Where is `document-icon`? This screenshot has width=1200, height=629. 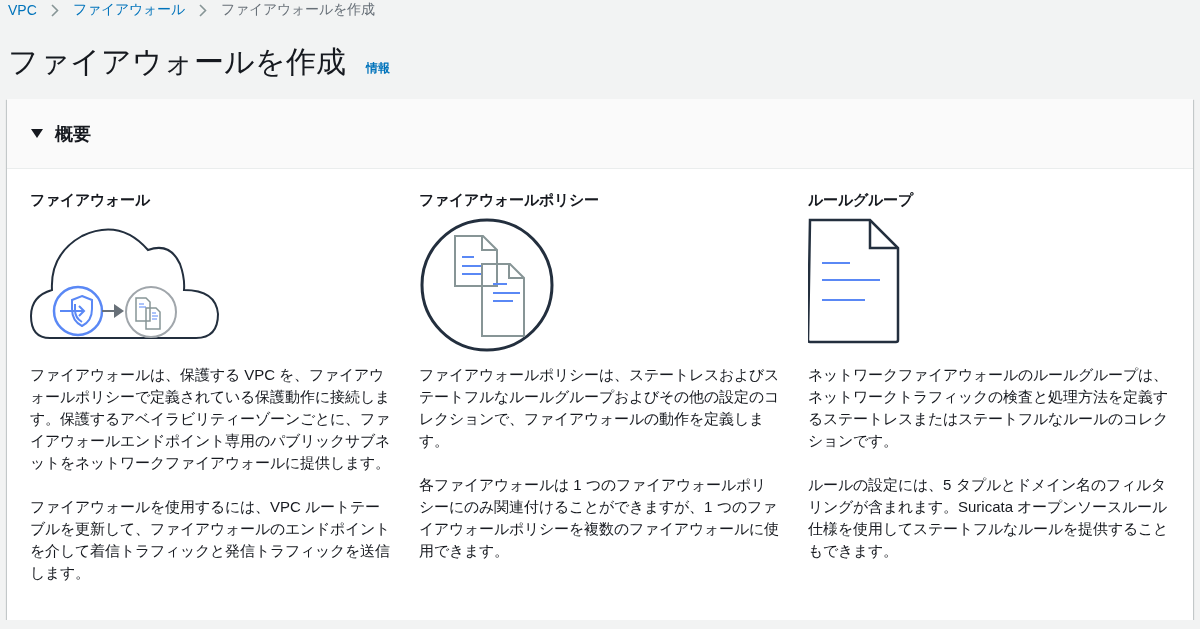 document-icon is located at coordinates (854, 281).